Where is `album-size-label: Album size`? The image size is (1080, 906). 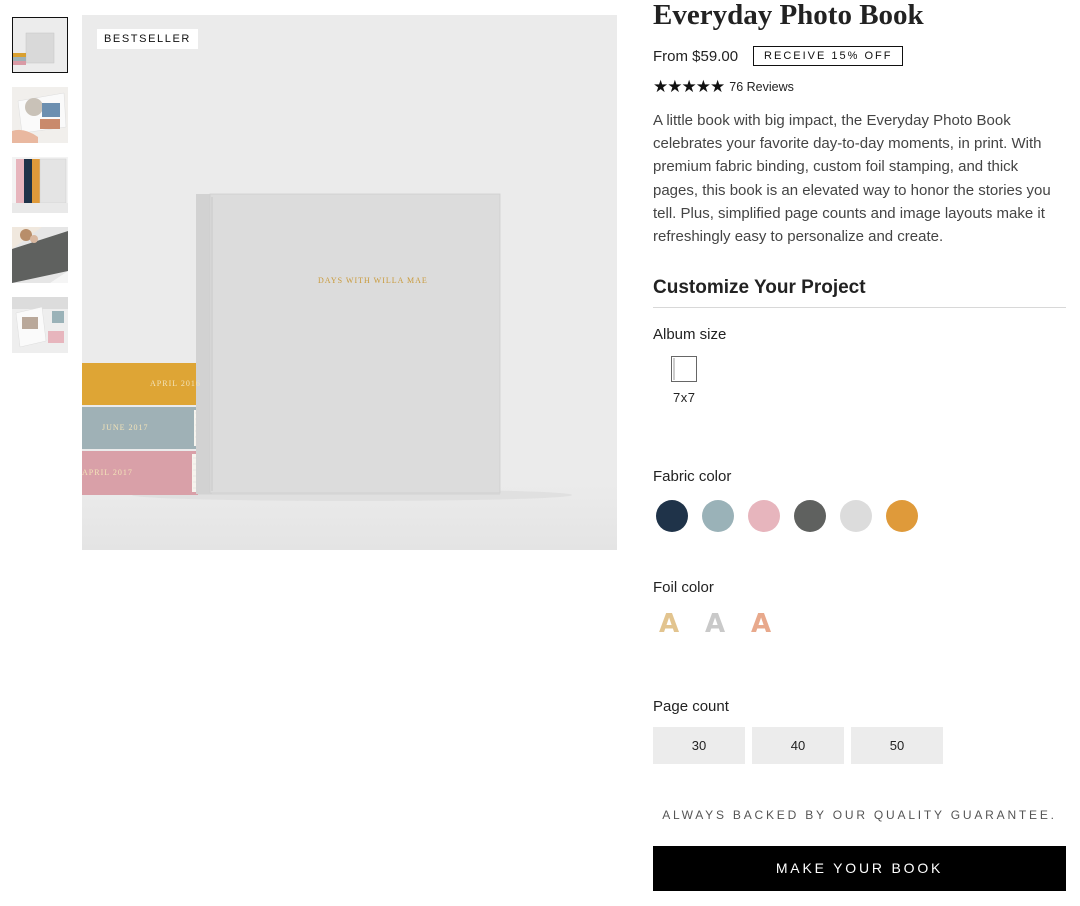
album-size-label: Album size is located at coordinates (690, 334).